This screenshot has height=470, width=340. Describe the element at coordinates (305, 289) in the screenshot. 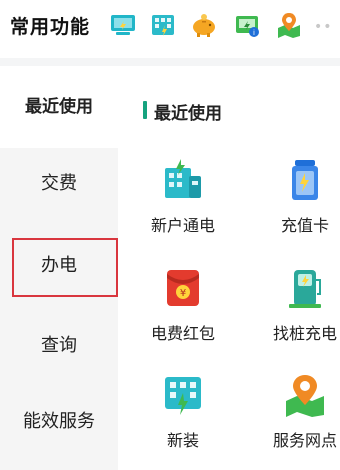

I see `charging-pile-icon` at that location.